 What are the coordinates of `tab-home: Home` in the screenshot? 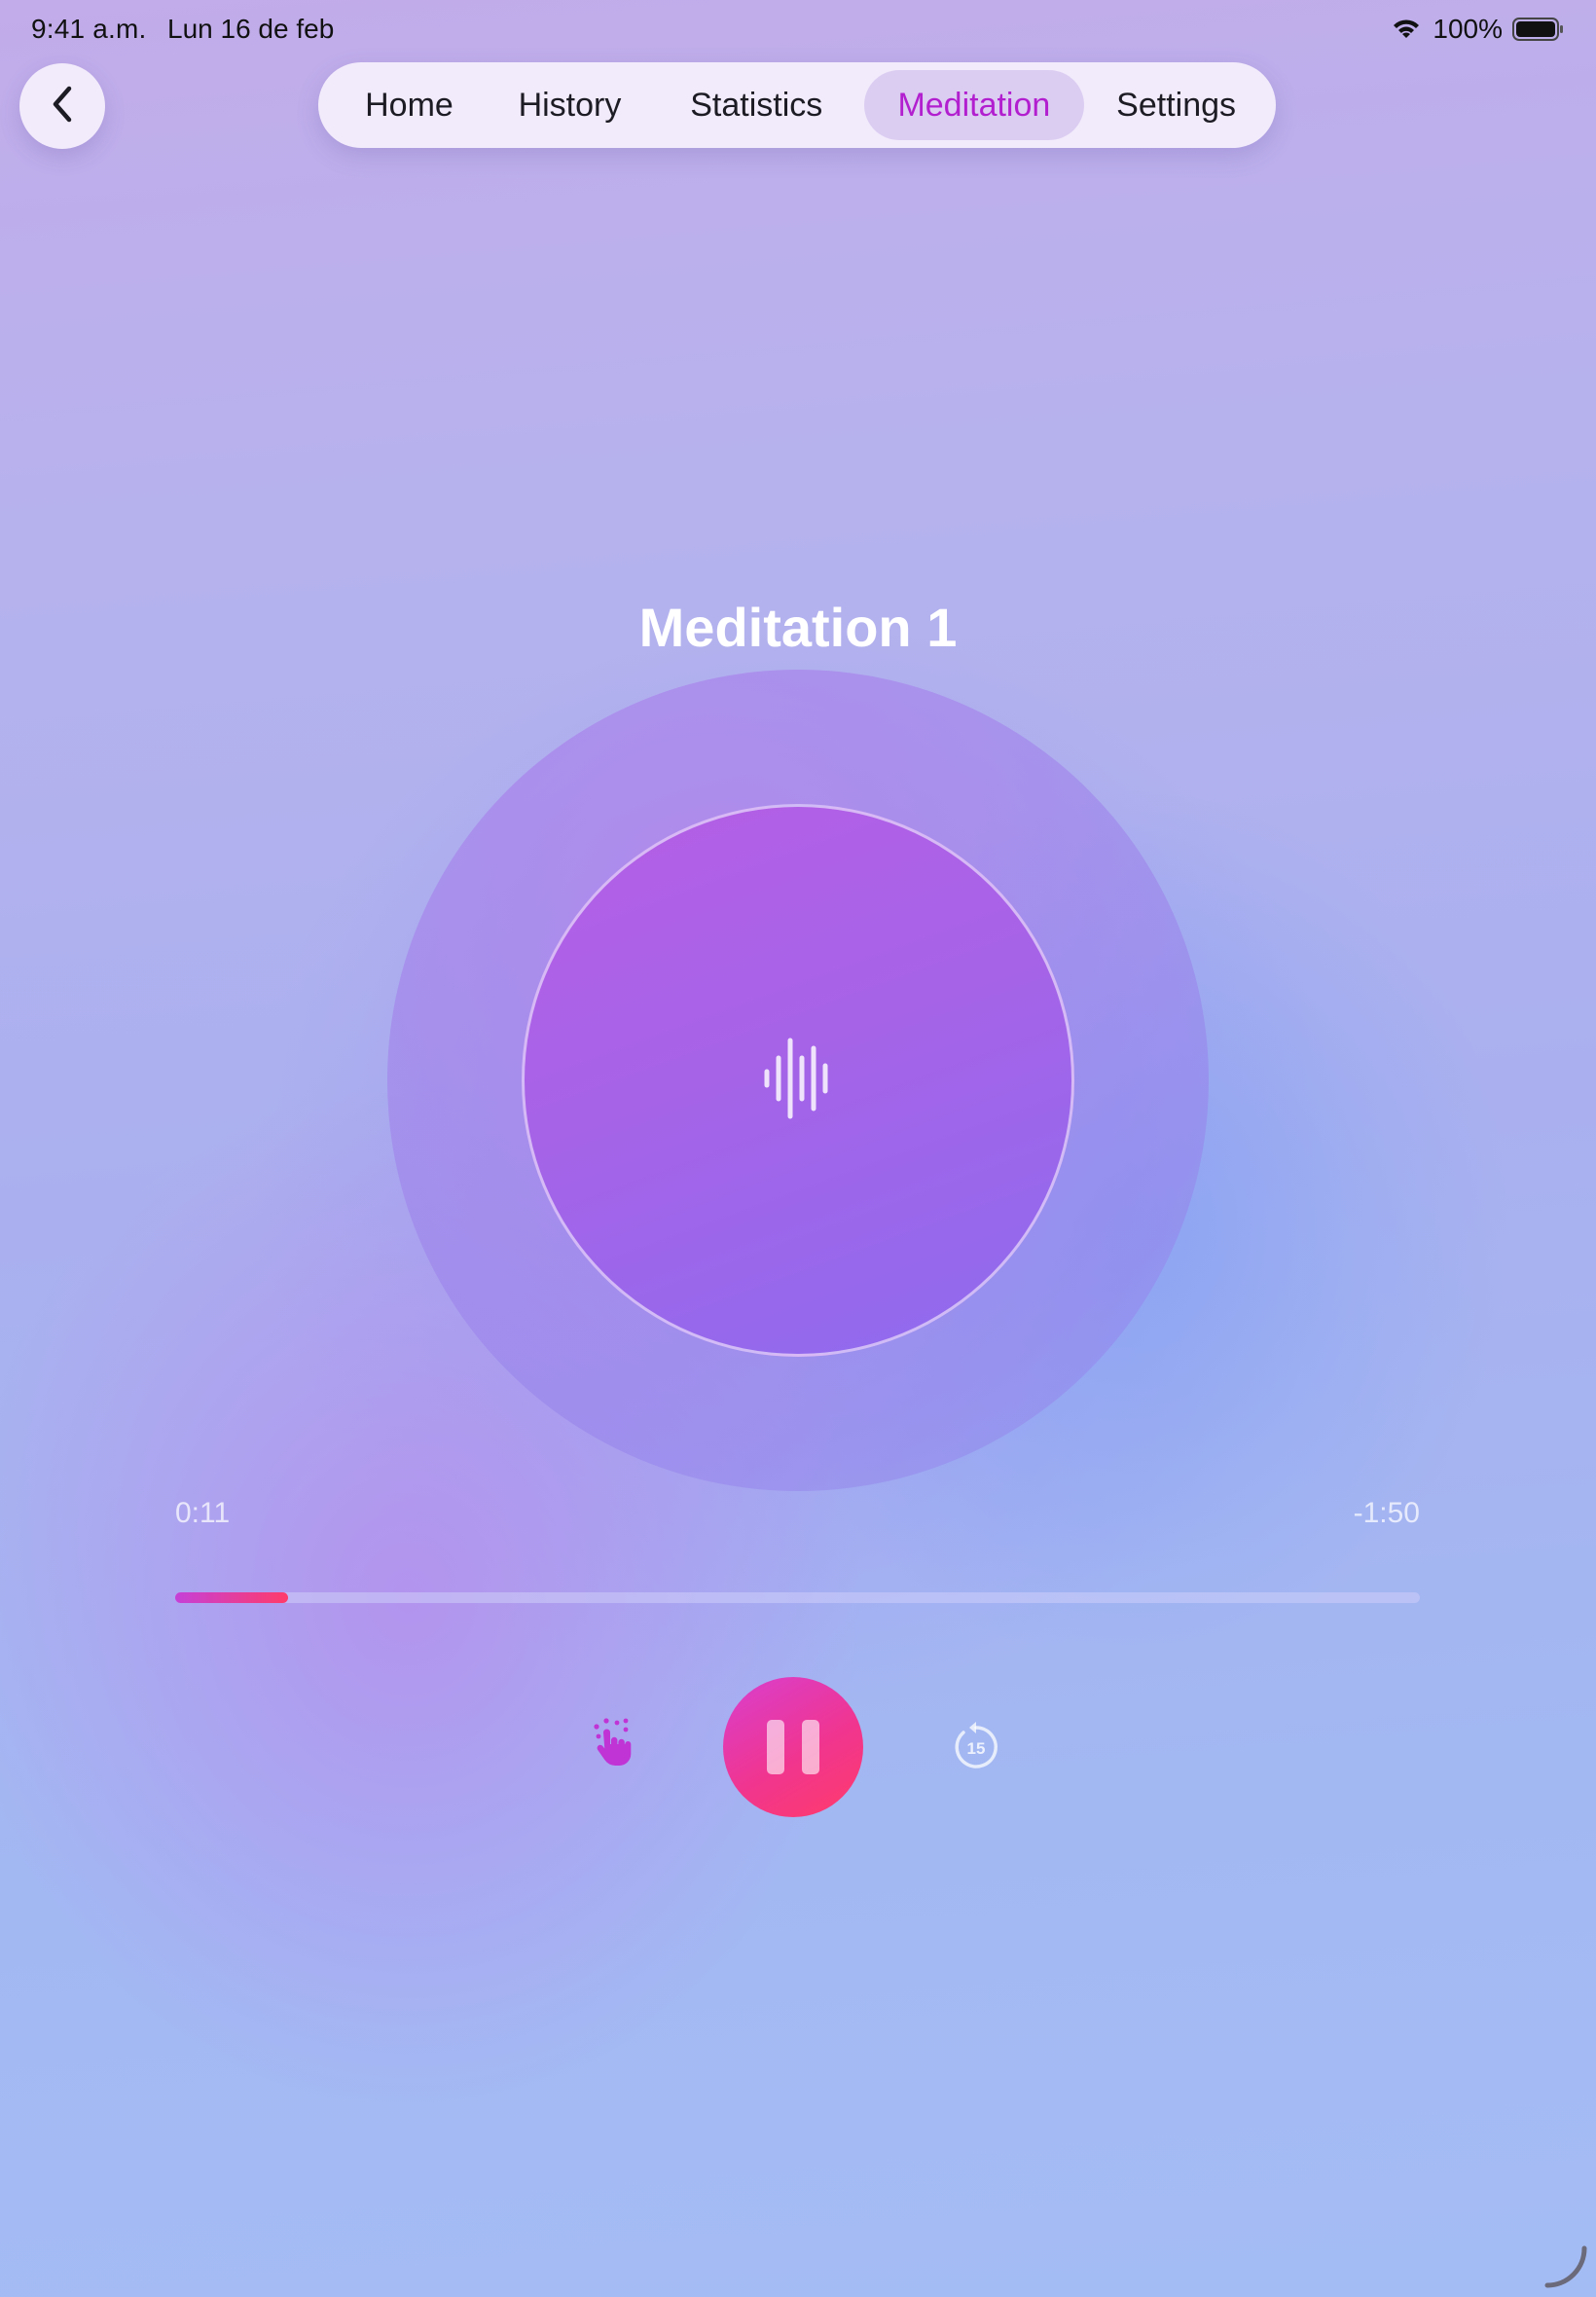 It's located at (409, 105).